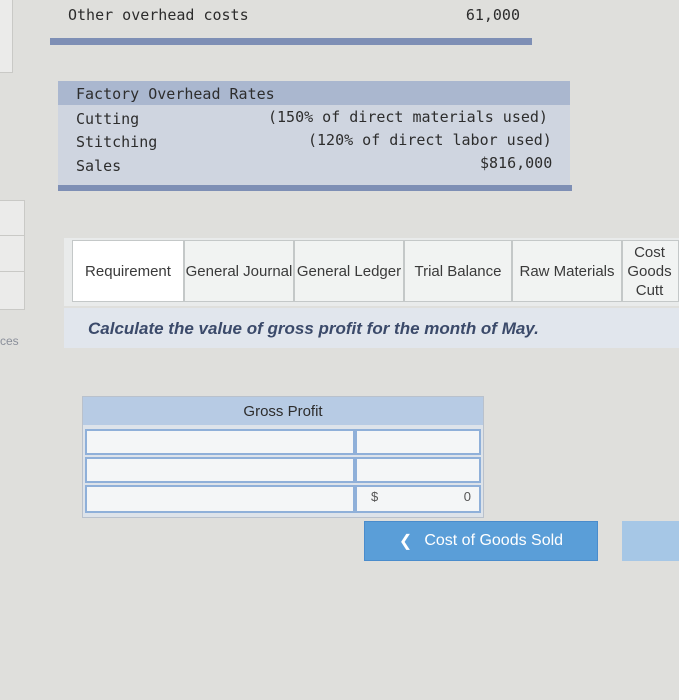 The width and height of the screenshot is (679, 700). Describe the element at coordinates (650, 541) in the screenshot. I see `next-button` at that location.